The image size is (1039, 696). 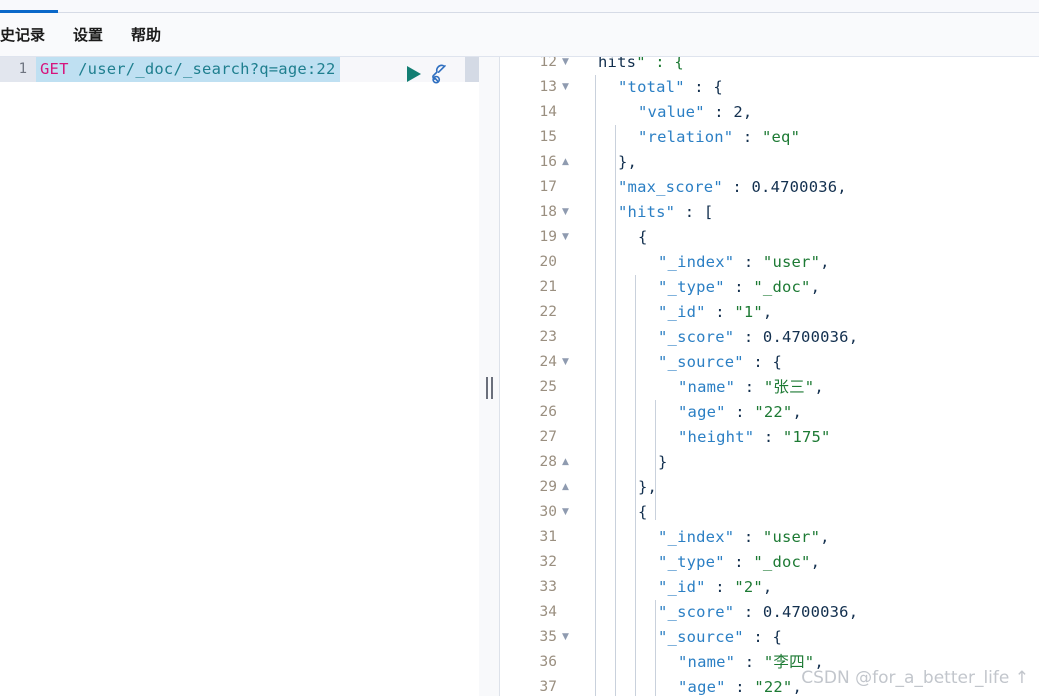 I want to click on response-line-text: "height" : "175", so click(x=754, y=437).